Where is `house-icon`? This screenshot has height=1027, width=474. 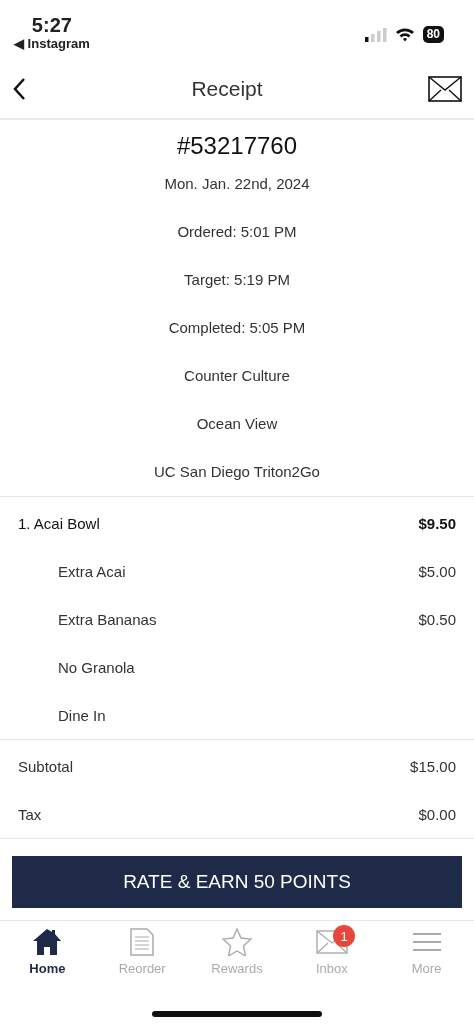
house-icon is located at coordinates (47, 942).